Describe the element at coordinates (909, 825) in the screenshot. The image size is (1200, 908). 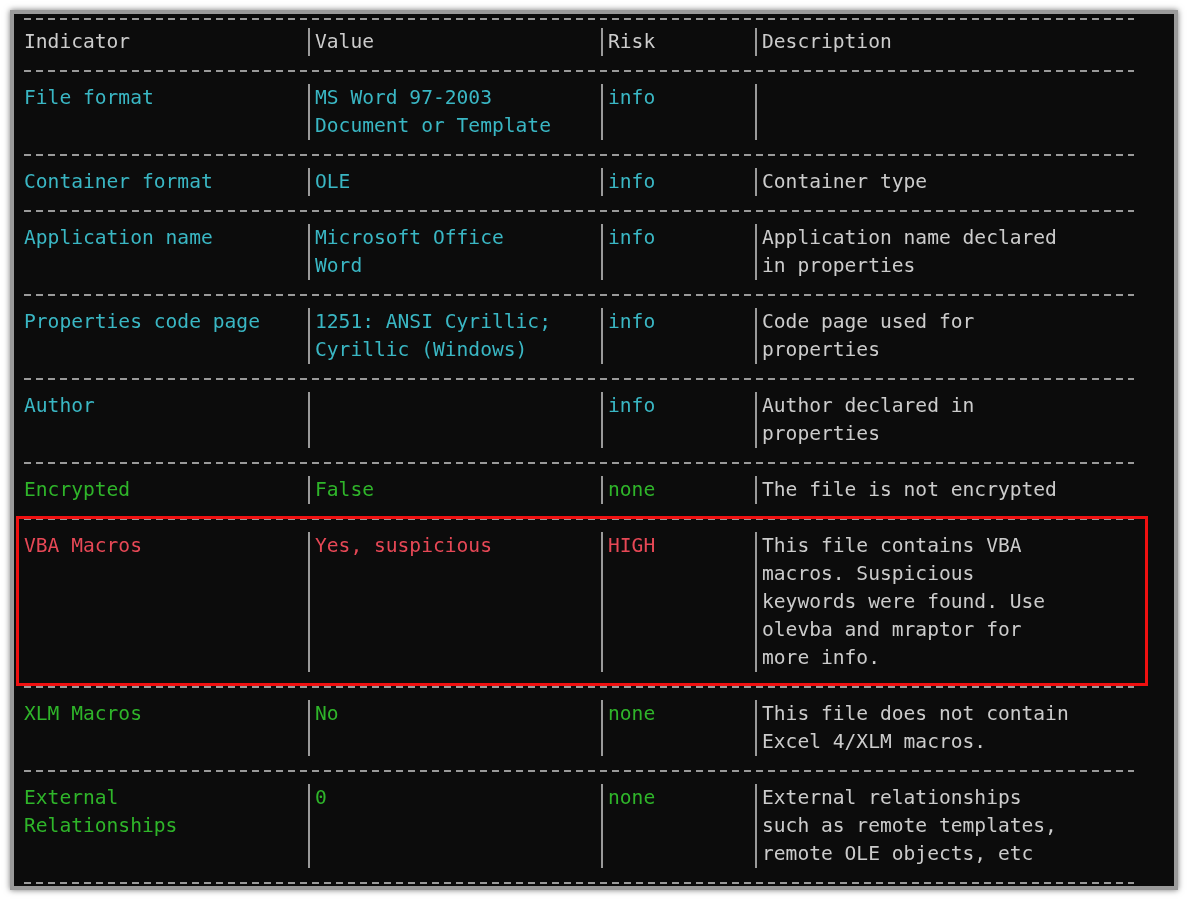
I see `table-cell: External relationships such as remote templates, remote OLE objects, etc` at that location.